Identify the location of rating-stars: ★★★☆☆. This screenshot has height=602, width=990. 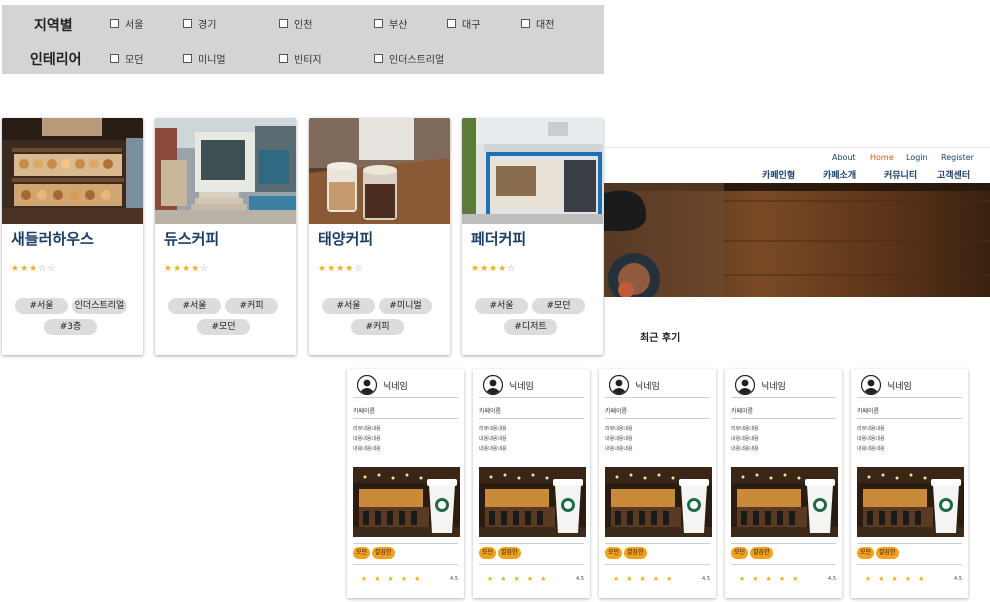
(34, 269).